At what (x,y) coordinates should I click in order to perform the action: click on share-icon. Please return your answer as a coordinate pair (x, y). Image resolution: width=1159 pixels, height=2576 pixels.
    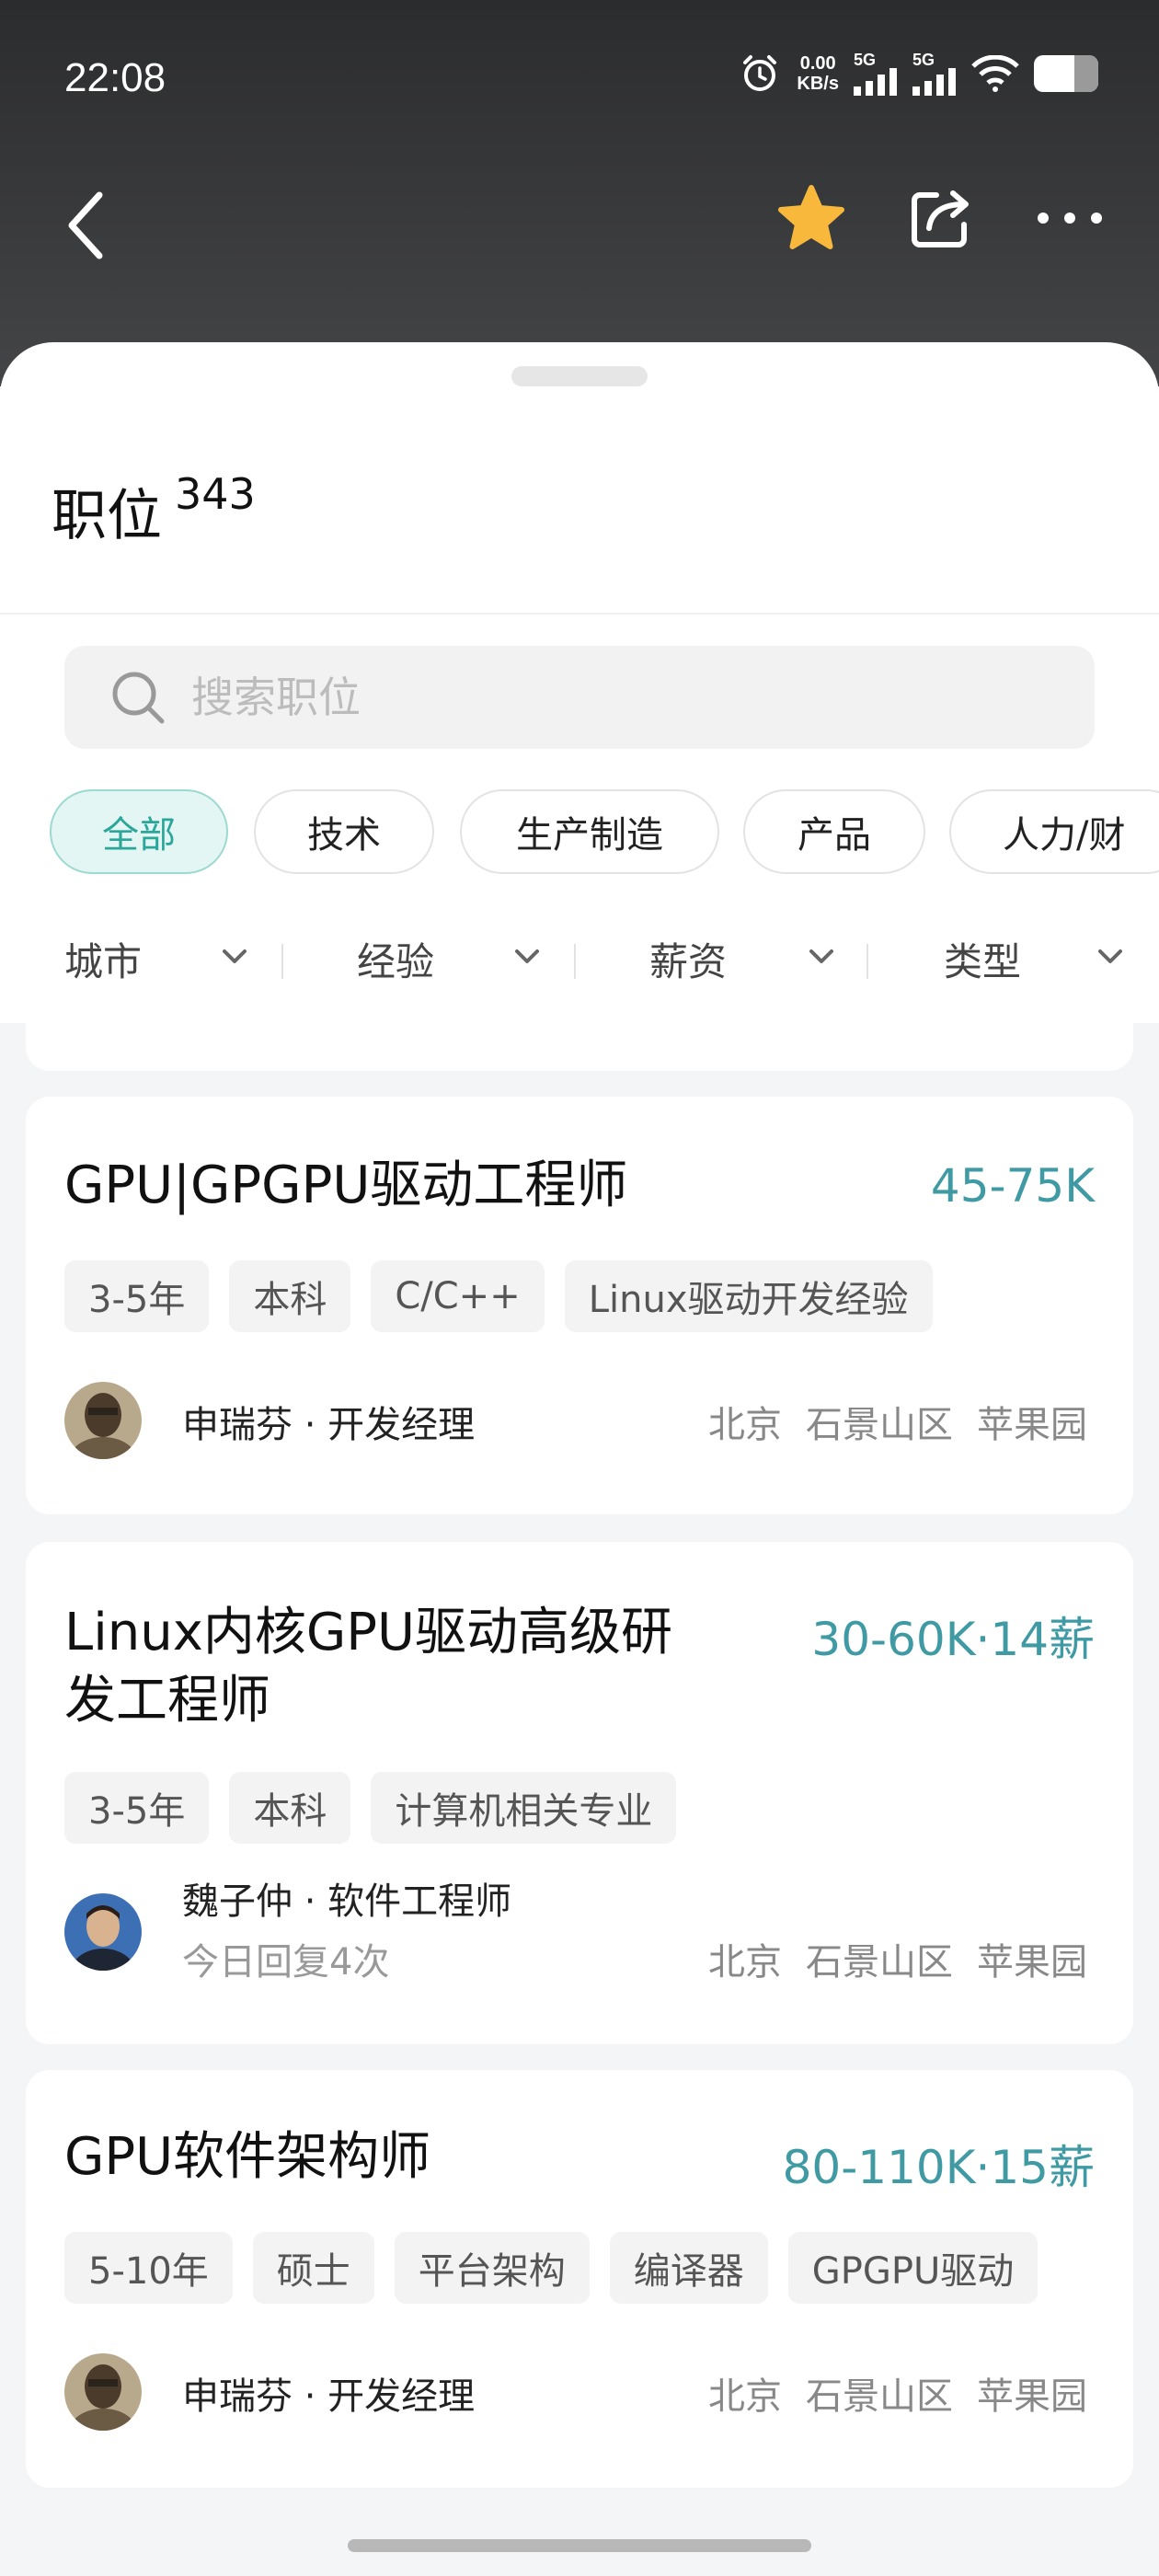
    Looking at the image, I should click on (940, 218).